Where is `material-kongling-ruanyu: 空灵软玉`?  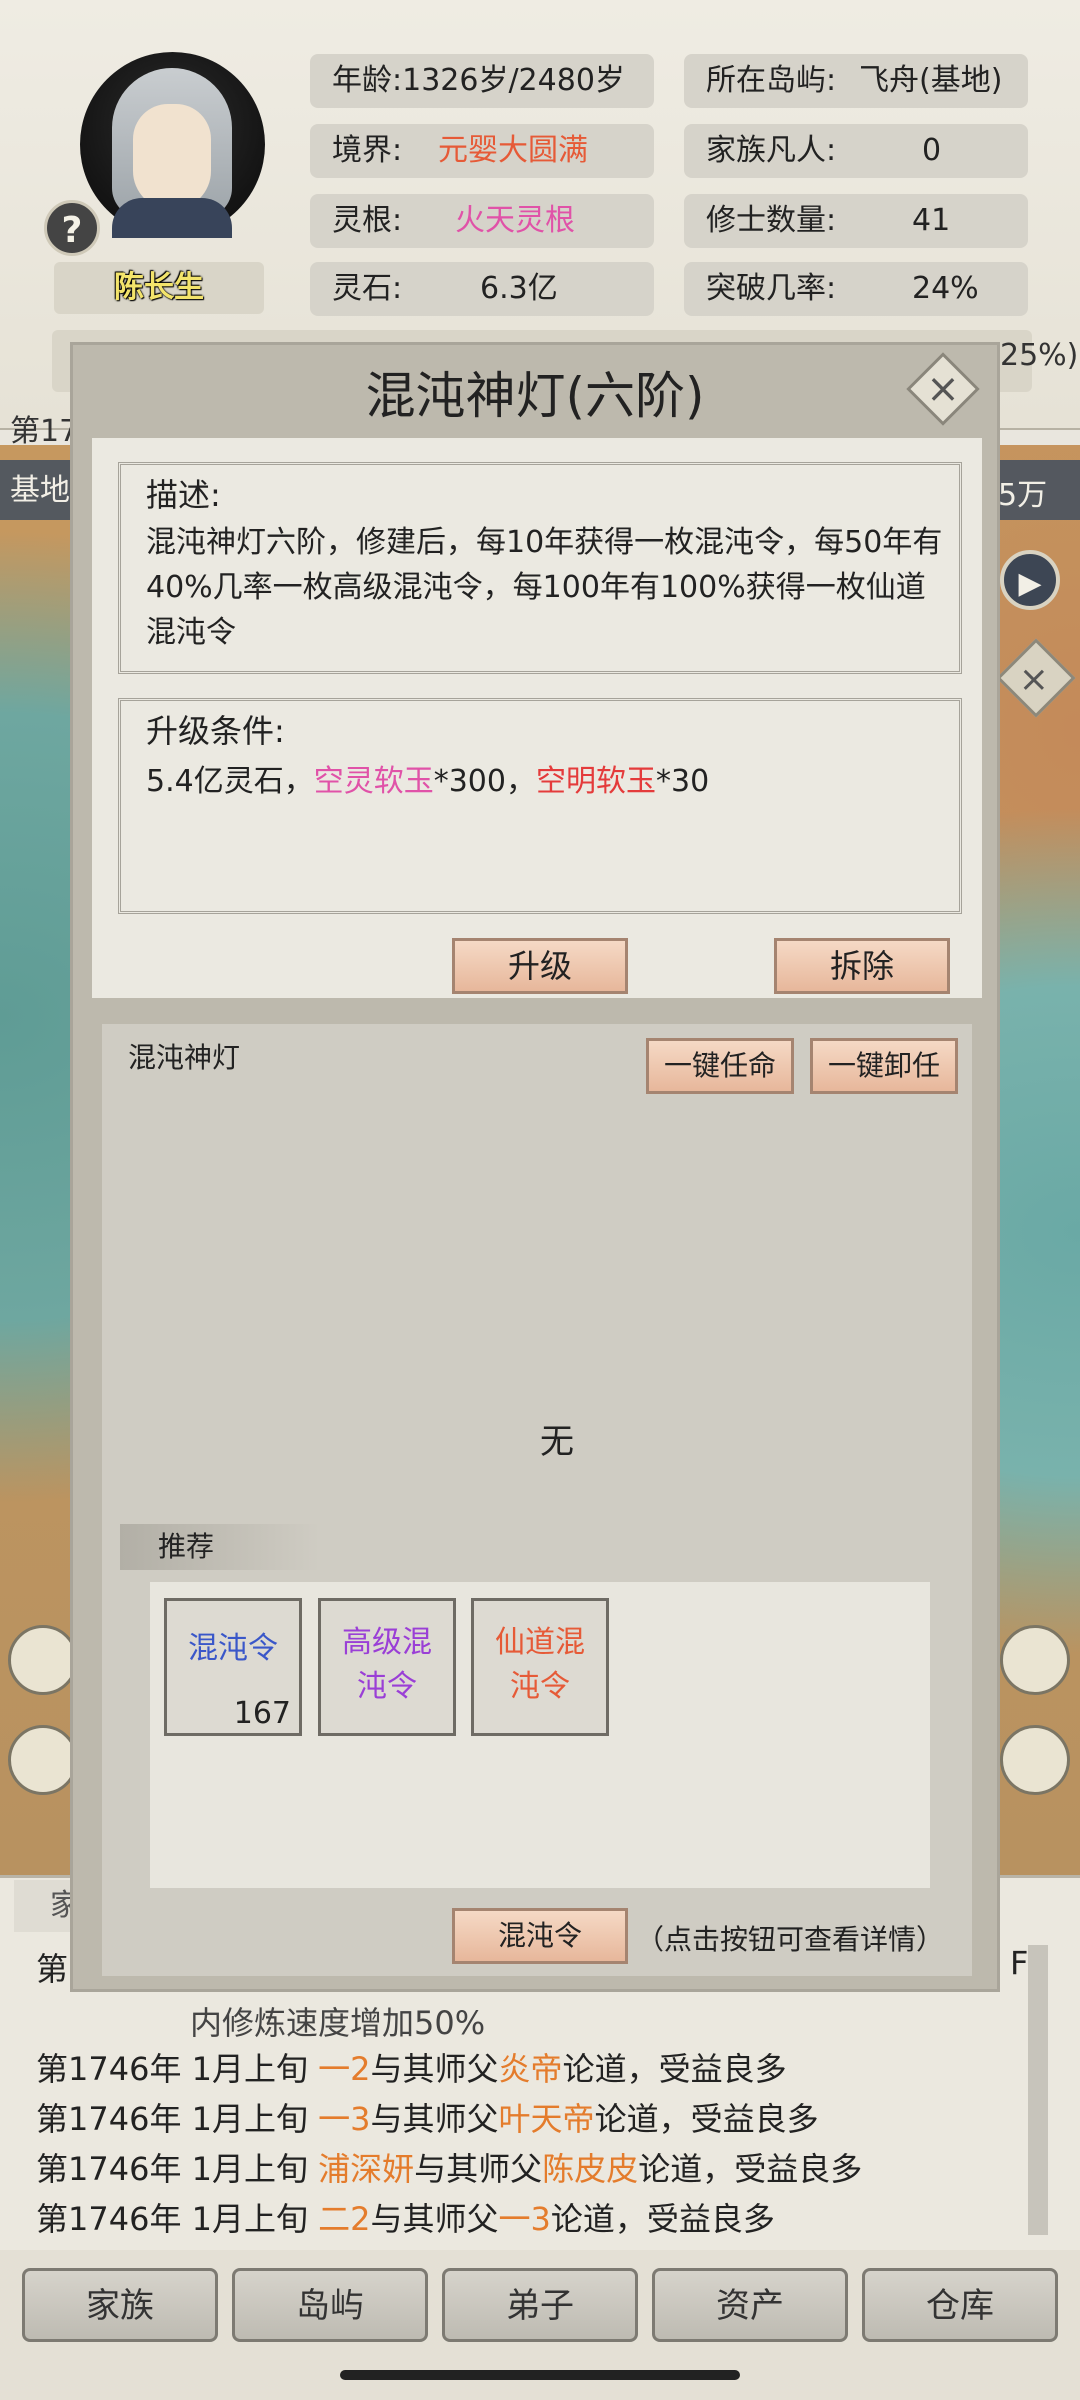
material-kongling-ruanyu: 空灵软玉 is located at coordinates (373, 781).